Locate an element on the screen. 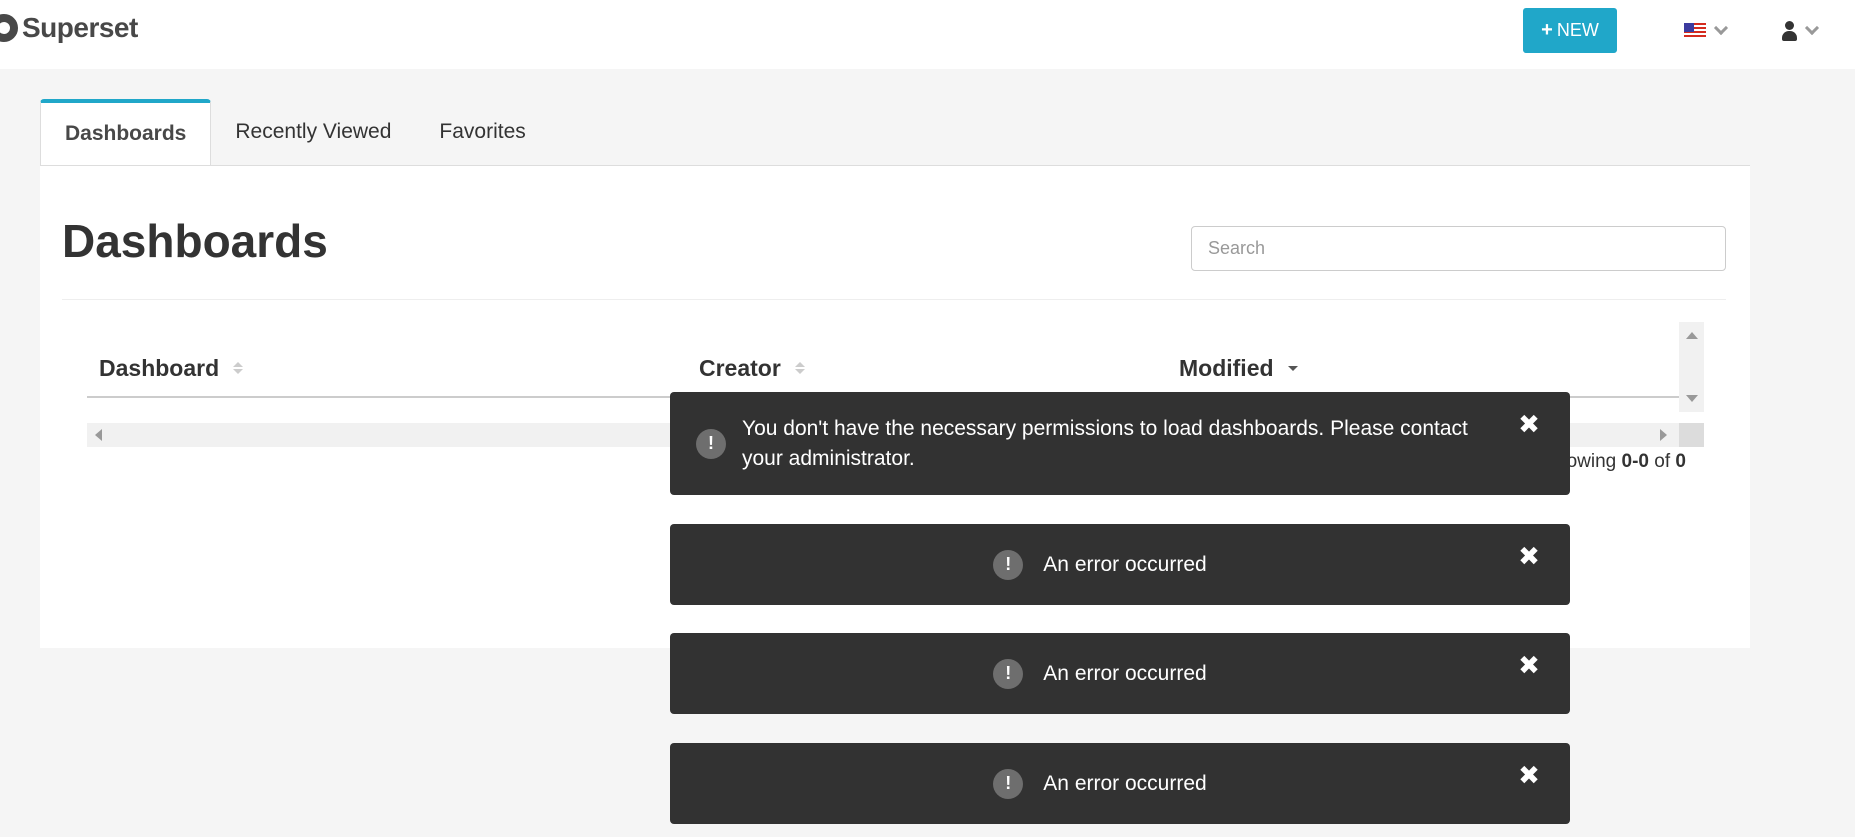 Image resolution: width=1855 pixels, height=837 pixels. user-icon is located at coordinates (1789, 31).